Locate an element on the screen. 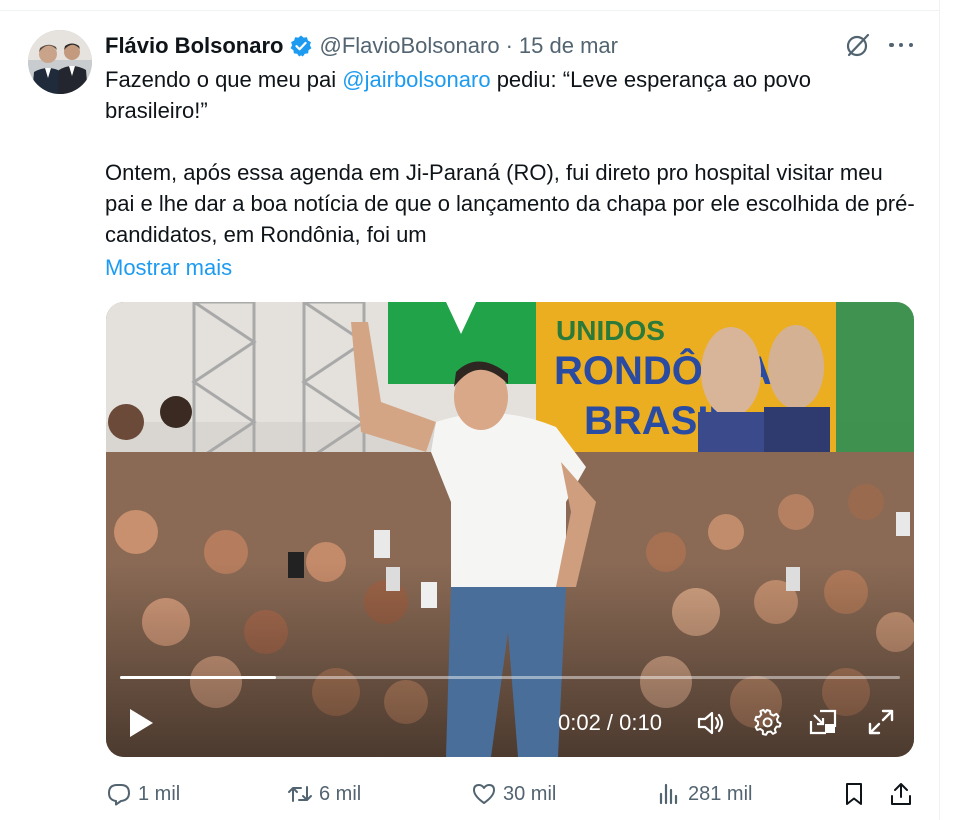 Image resolution: width=960 pixels, height=820 pixels. fullscreen-icon is located at coordinates (881, 722).